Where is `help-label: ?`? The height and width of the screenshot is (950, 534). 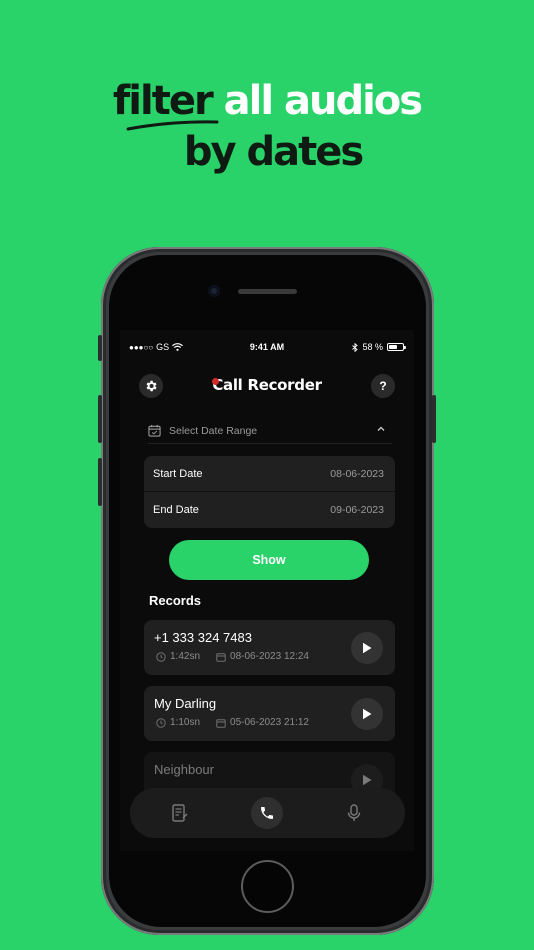 help-label: ? is located at coordinates (383, 386).